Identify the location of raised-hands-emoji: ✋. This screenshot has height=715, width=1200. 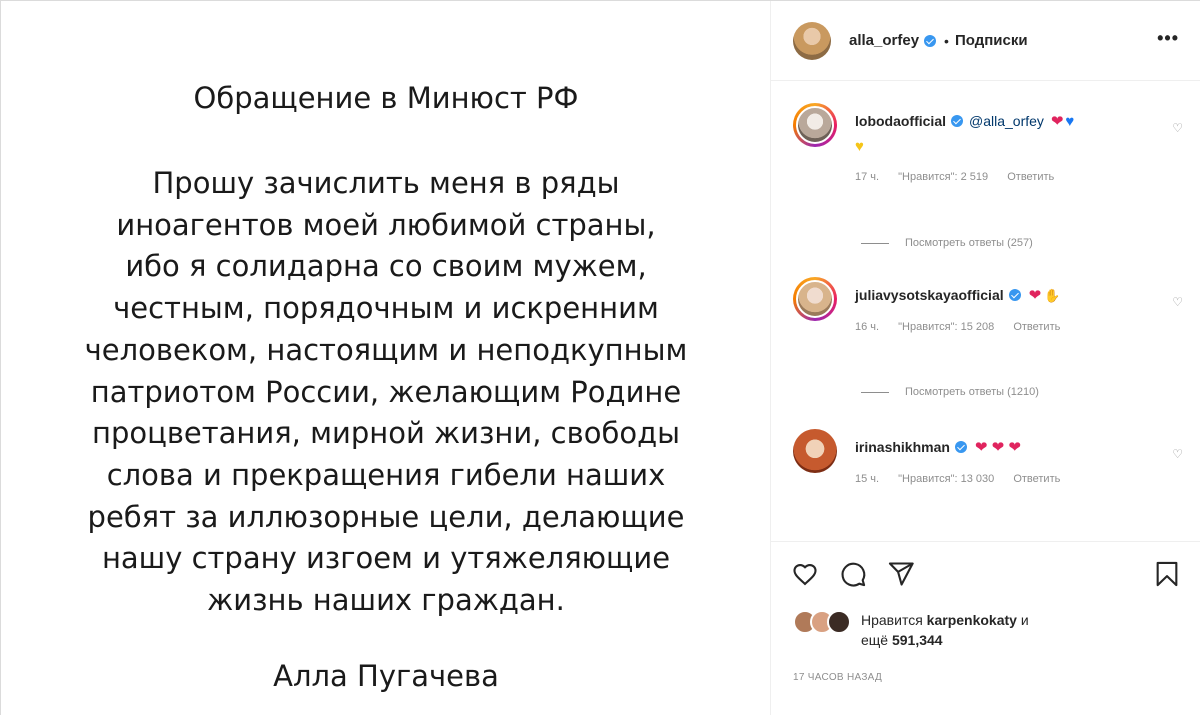
(1052, 295).